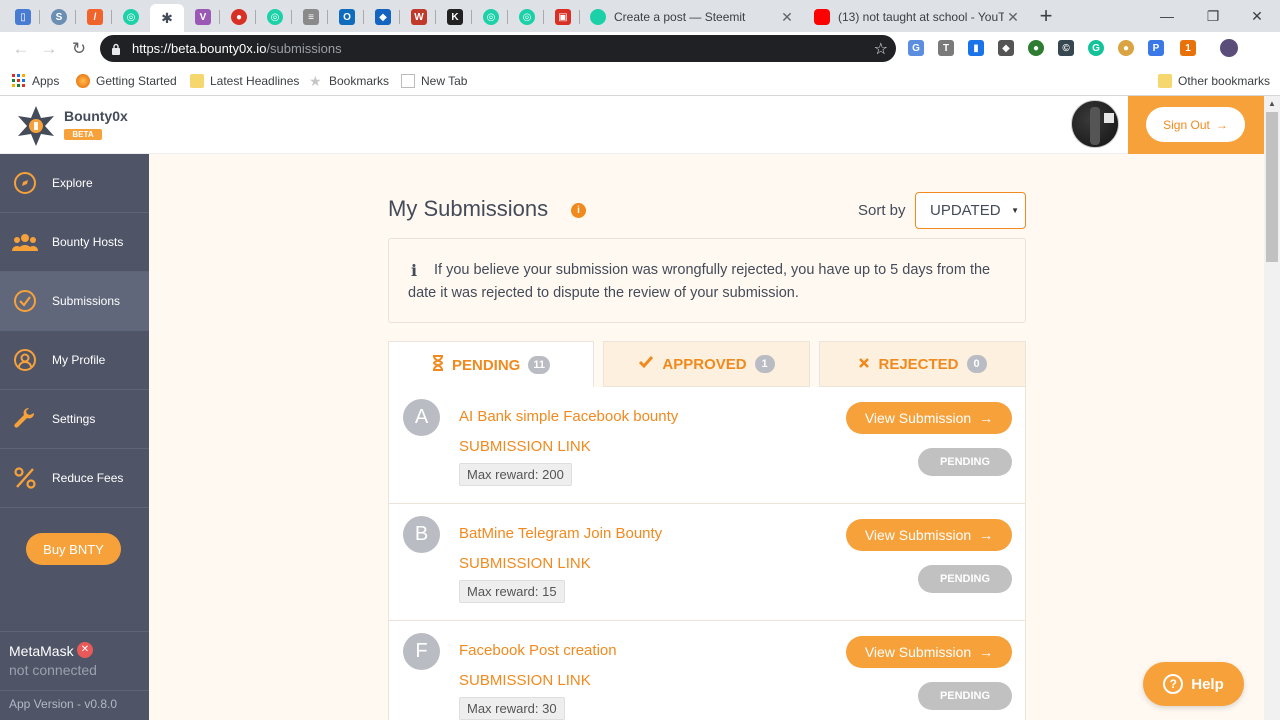 This screenshot has height=720, width=1280. Describe the element at coordinates (408, 81) in the screenshot. I see `page-icon` at that location.